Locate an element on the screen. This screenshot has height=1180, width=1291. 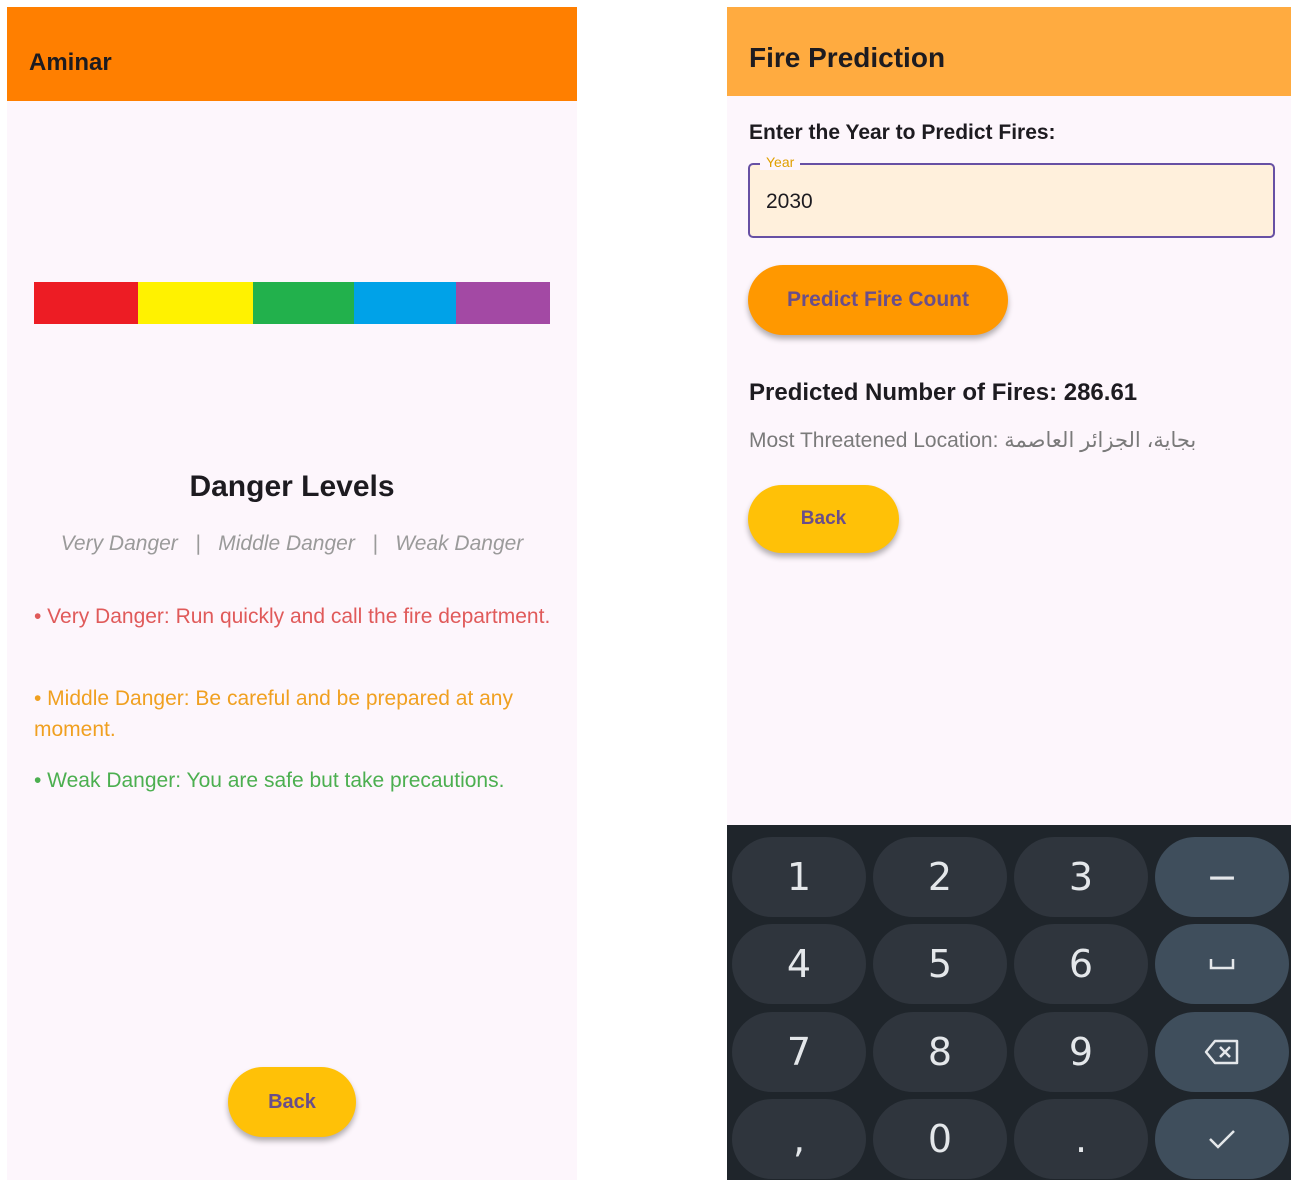
color-segment-green is located at coordinates (303, 303).